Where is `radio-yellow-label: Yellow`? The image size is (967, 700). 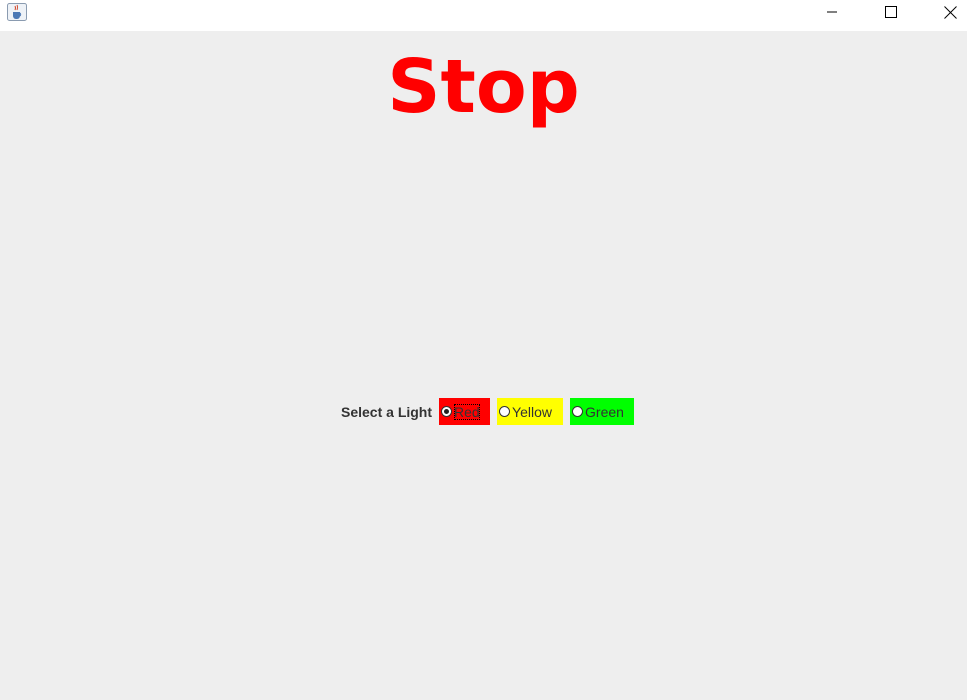 radio-yellow-label: Yellow is located at coordinates (532, 412).